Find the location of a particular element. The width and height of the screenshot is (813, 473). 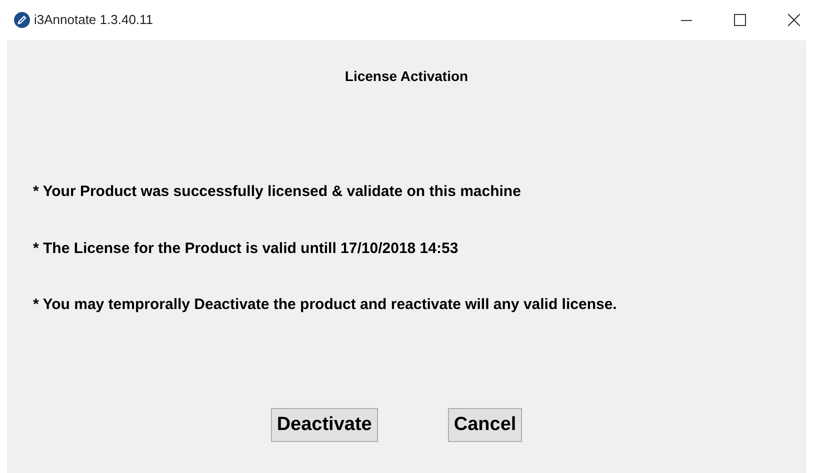

message-text: * Your Product was successfully licensed & validate on this machine is located at coordinates (277, 192).